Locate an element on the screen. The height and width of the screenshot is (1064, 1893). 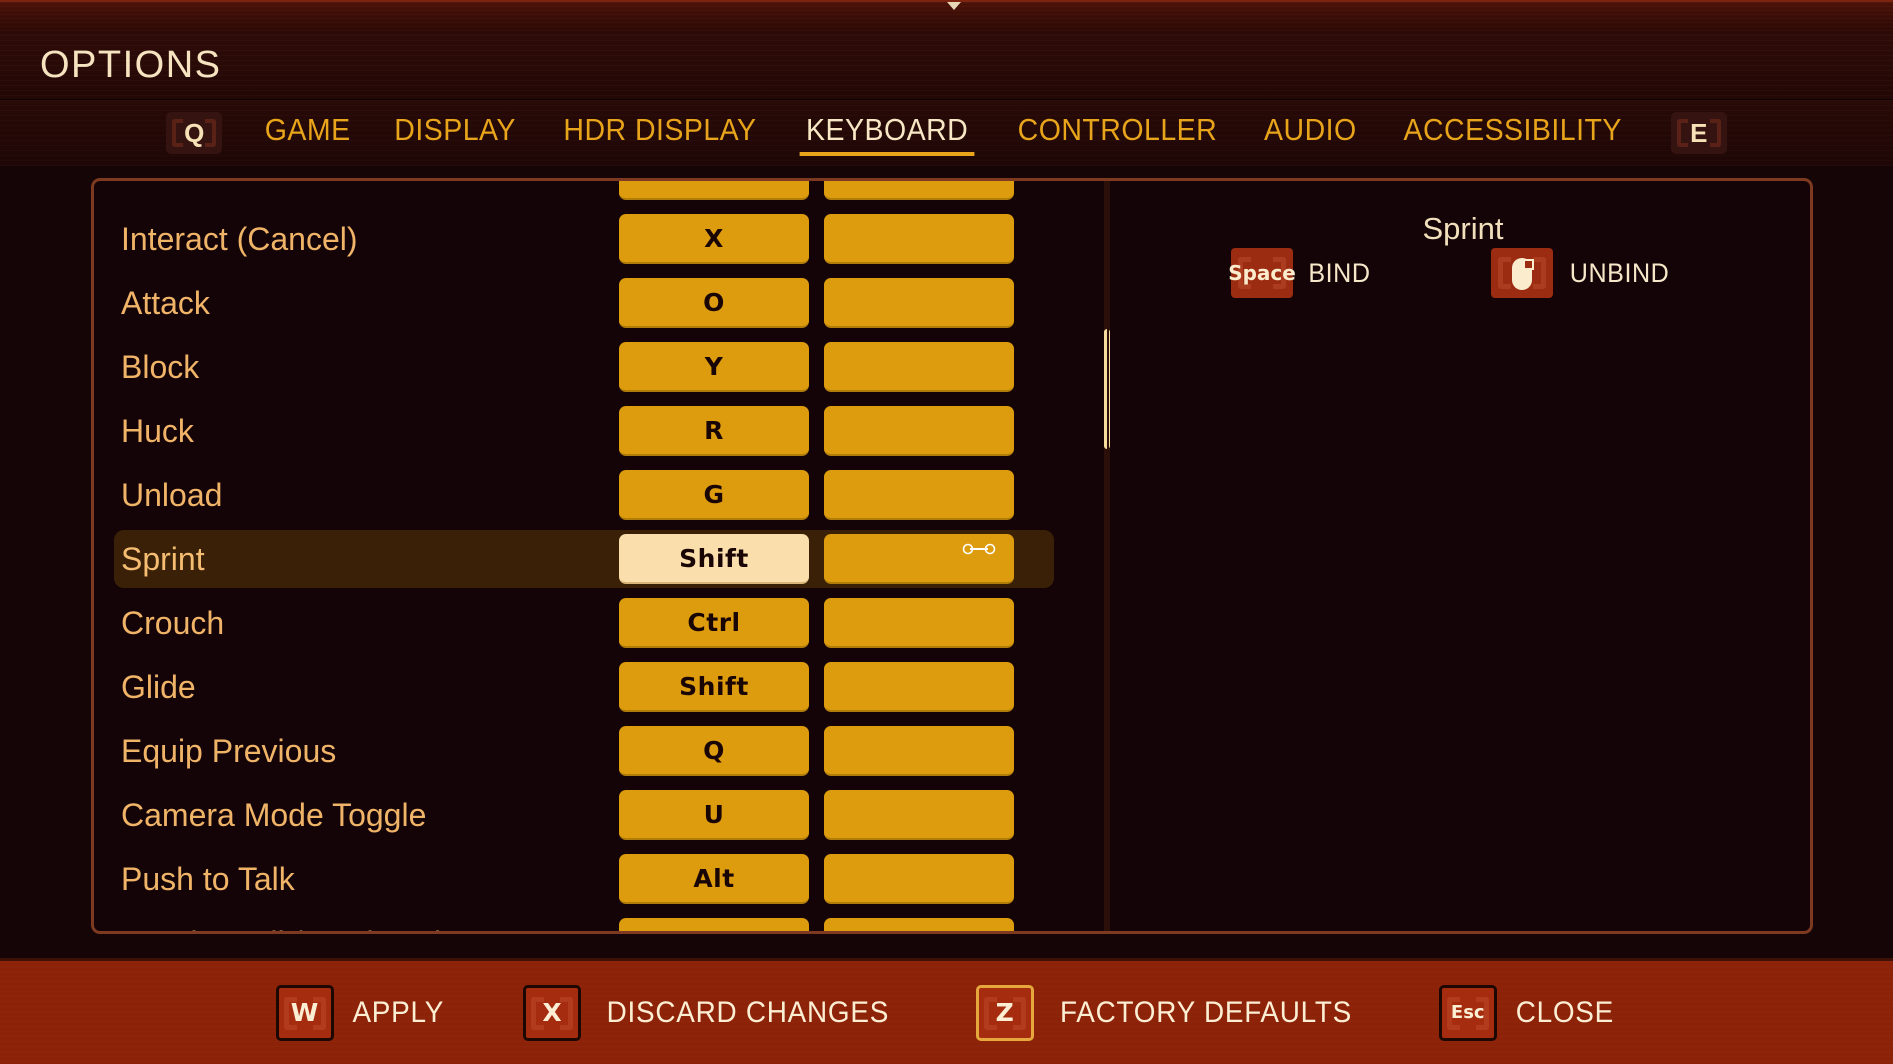
binding-row: Equip Previous Q is located at coordinates (595, 751).